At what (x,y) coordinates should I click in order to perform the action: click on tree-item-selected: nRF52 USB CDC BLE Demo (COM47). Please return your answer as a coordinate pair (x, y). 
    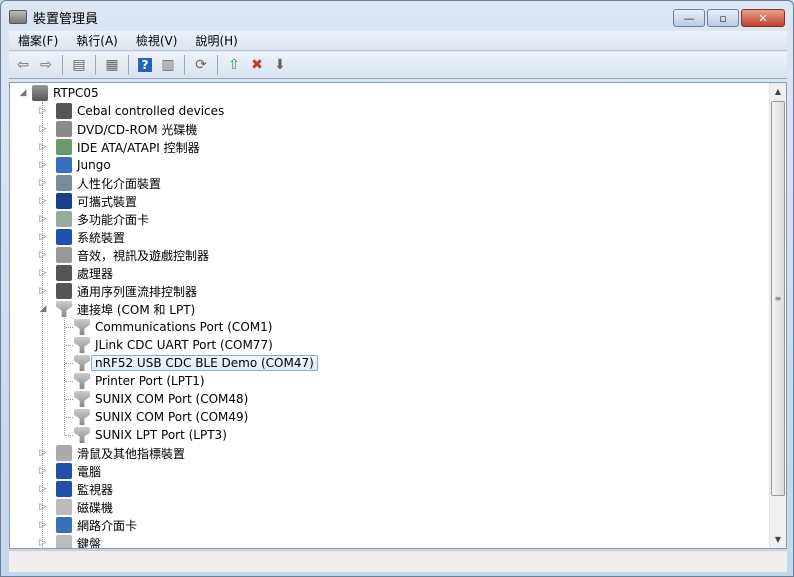
    Looking at the image, I should click on (196, 363).